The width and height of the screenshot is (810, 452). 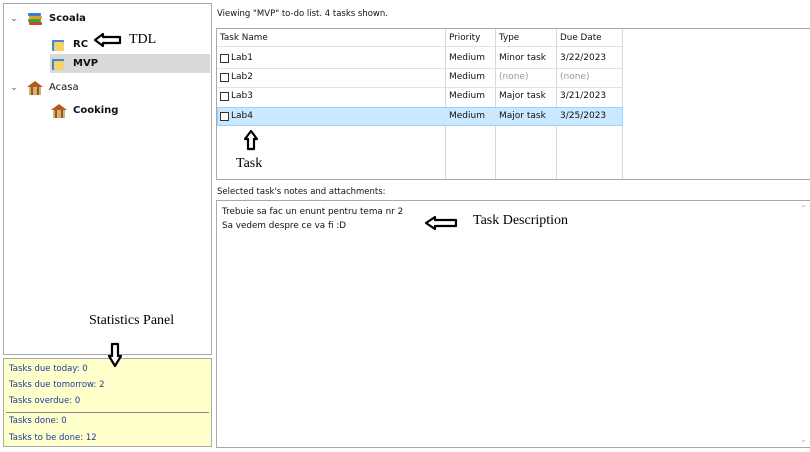 What do you see at coordinates (420, 96) in the screenshot?
I see `table-row: Lab3 Medium Major task 3/21/2023` at bounding box center [420, 96].